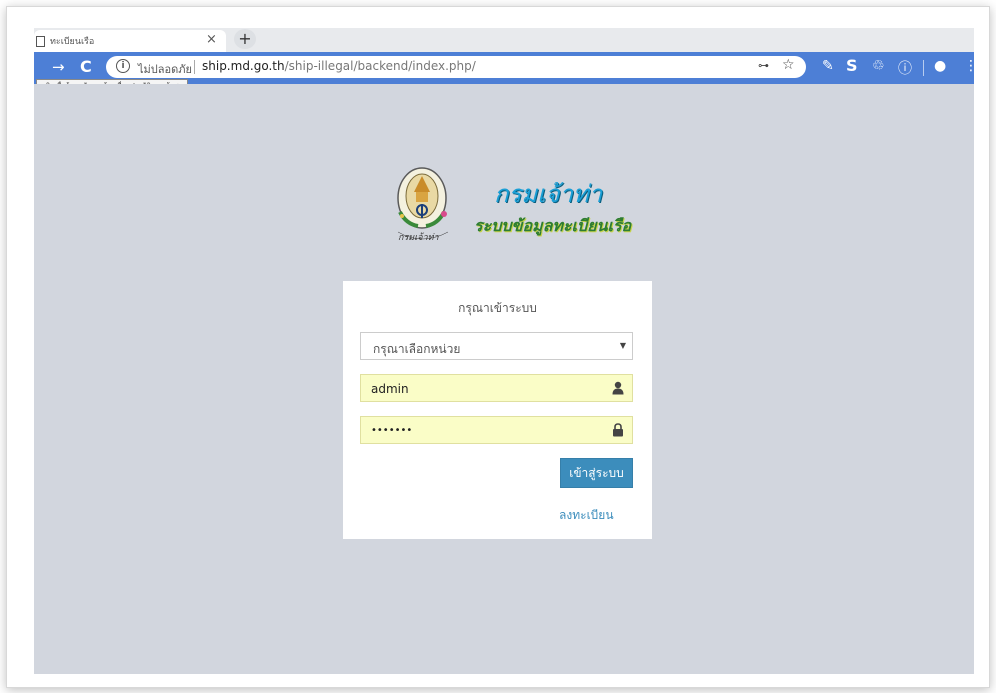 This screenshot has width=996, height=693. I want to click on password-field: •••••••, so click(496, 430).